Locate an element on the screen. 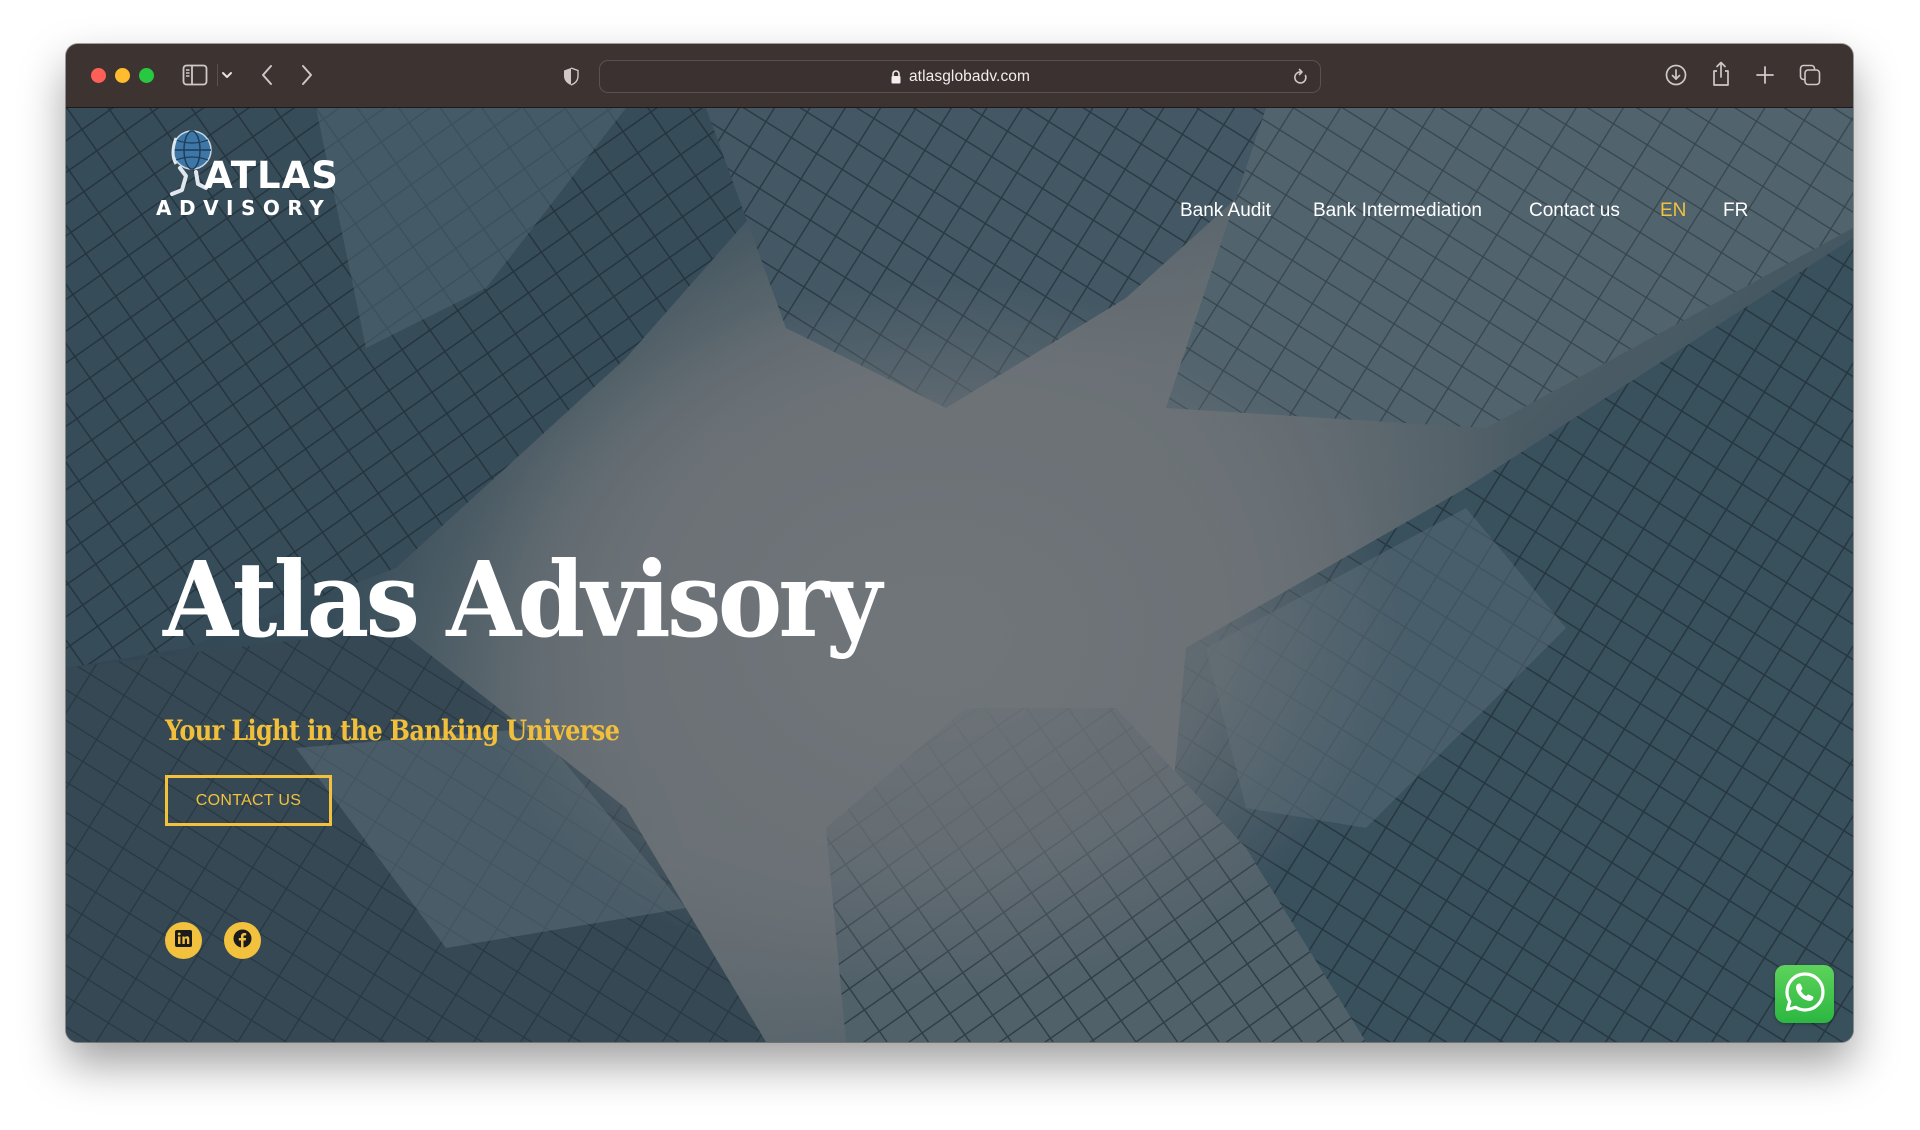  linkedin-button is located at coordinates (183, 940).